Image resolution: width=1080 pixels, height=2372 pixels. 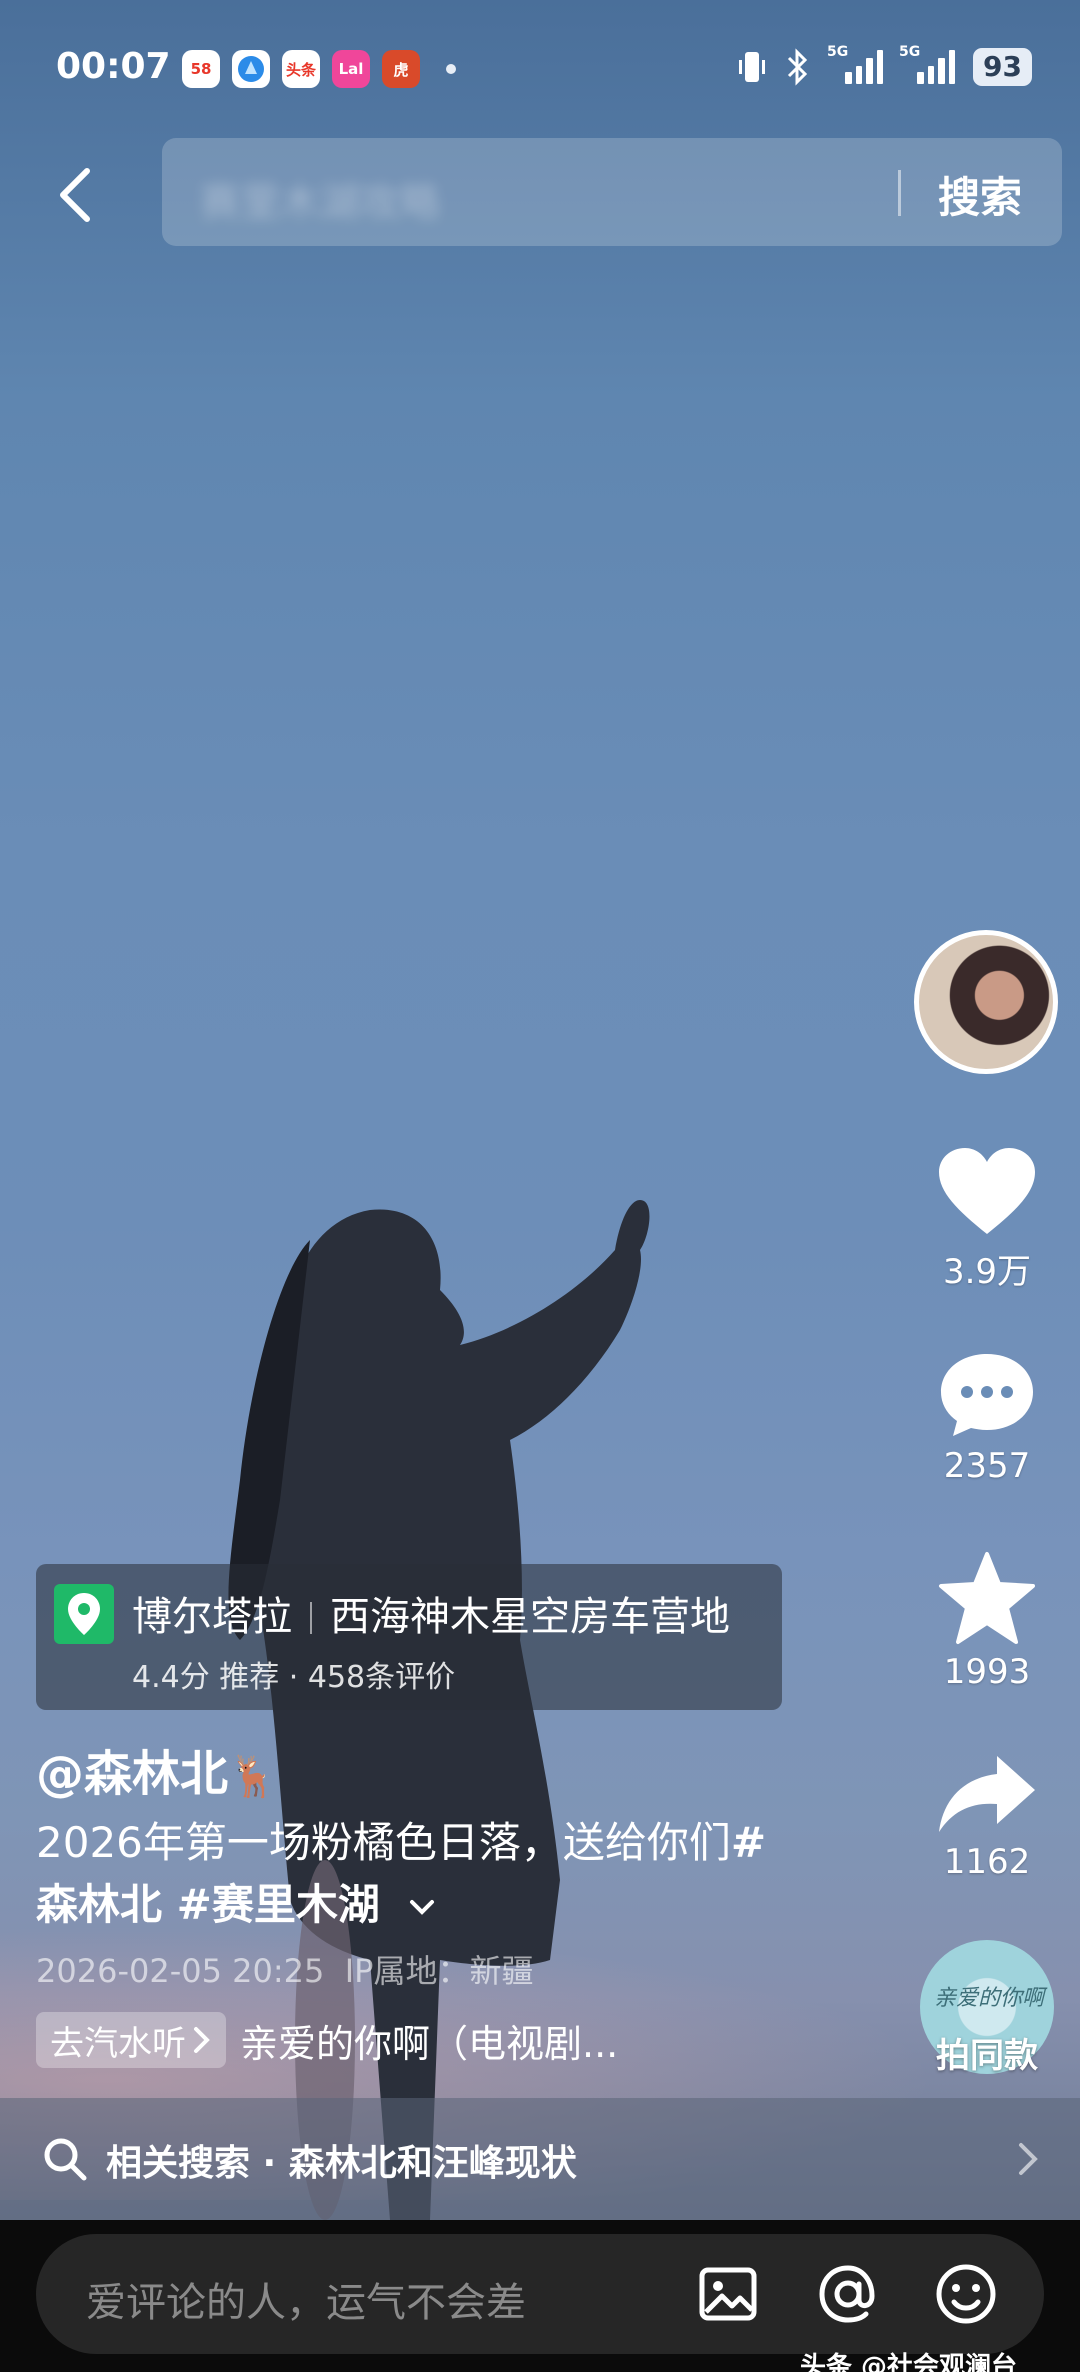 What do you see at coordinates (987, 1862) in the screenshot?
I see `share-count: 1162` at bounding box center [987, 1862].